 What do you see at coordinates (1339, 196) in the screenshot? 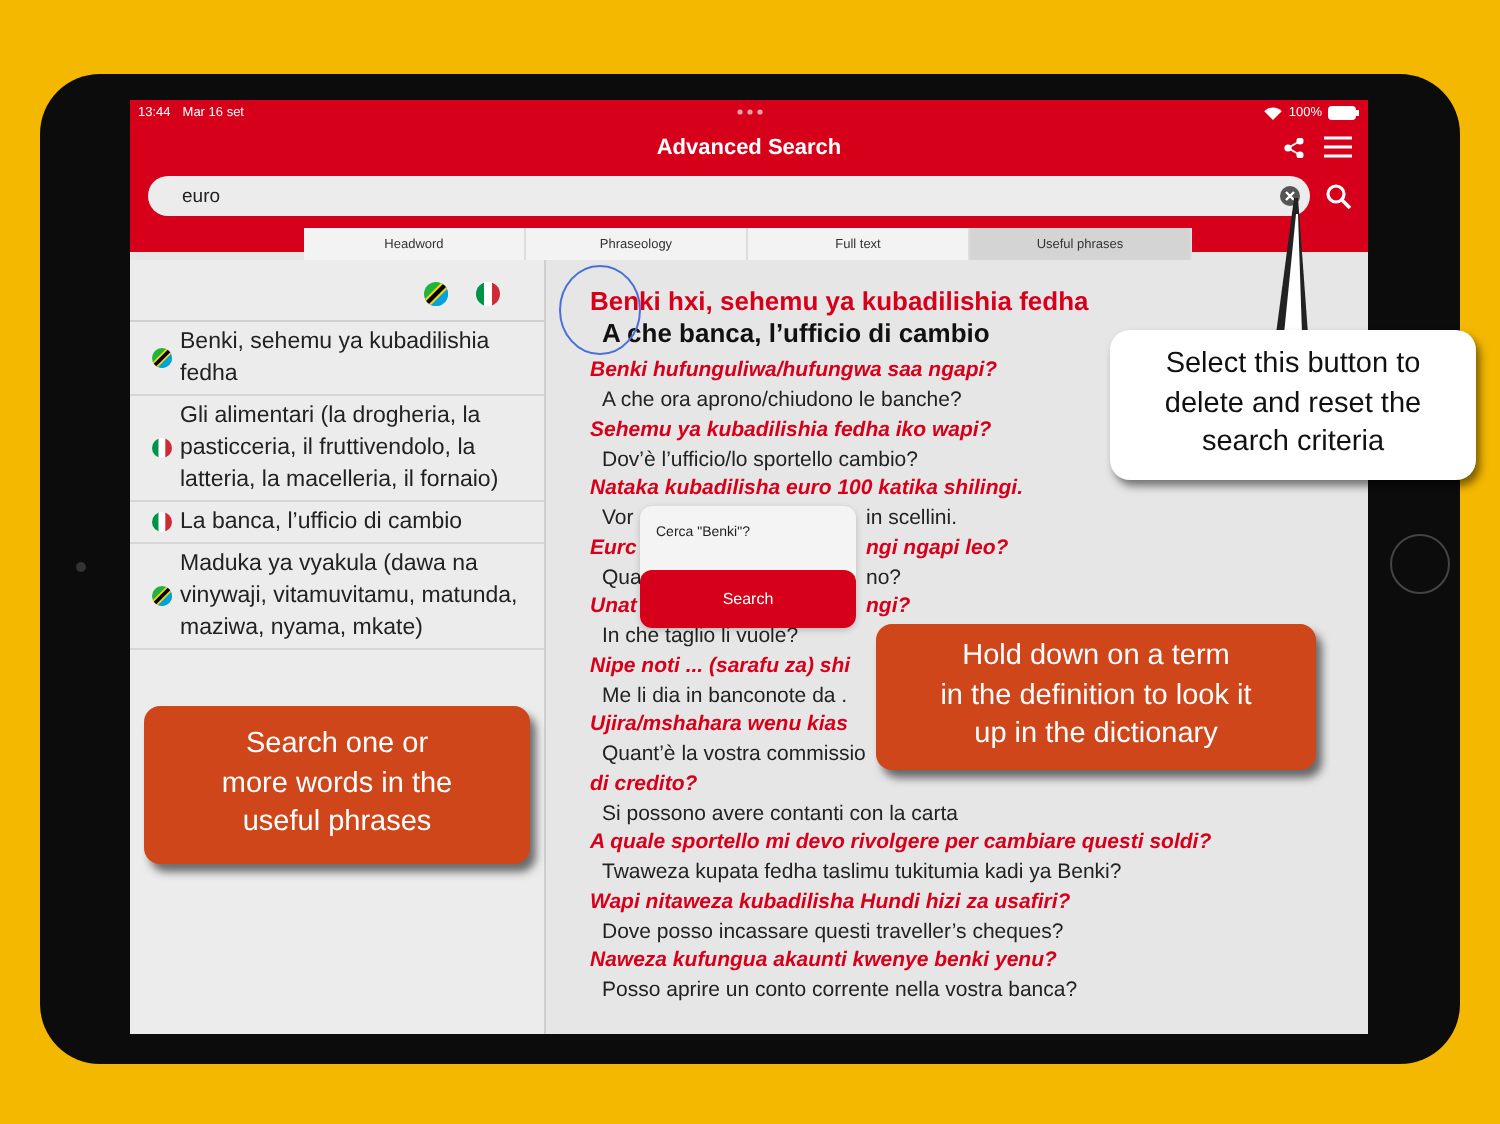
I see `search-icon` at bounding box center [1339, 196].